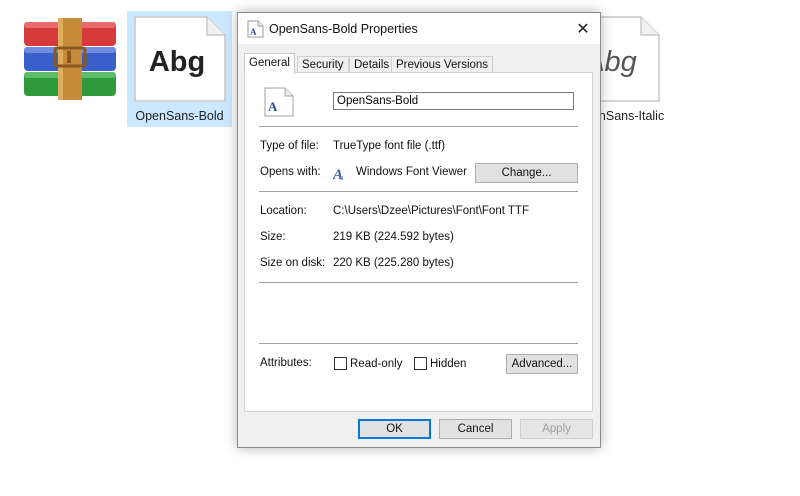 The height and width of the screenshot is (496, 800). Describe the element at coordinates (289, 146) in the screenshot. I see `type-of-file-label: Type of file:` at that location.